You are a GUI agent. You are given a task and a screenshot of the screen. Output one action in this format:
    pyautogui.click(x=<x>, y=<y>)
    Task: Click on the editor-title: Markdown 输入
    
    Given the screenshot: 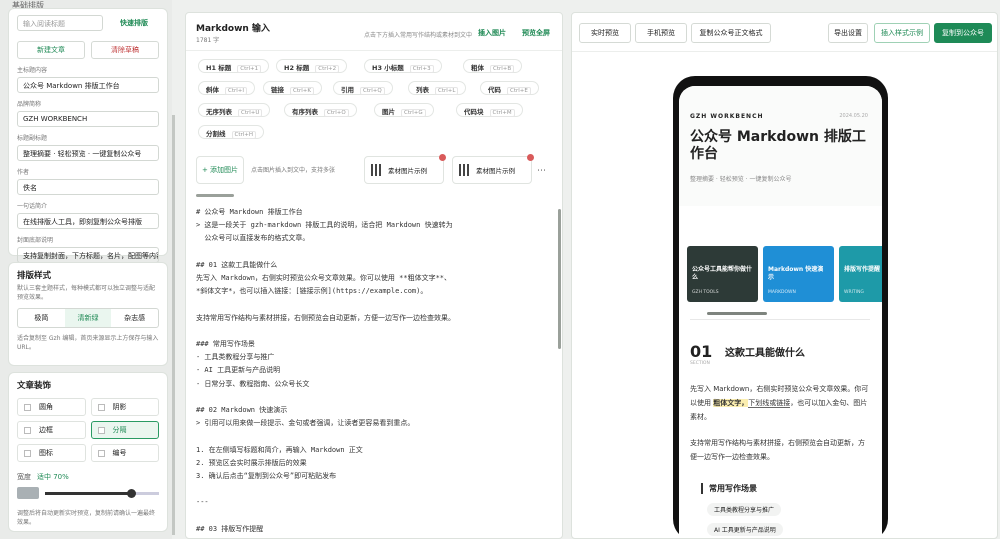 What is the action you would take?
    pyautogui.click(x=233, y=29)
    